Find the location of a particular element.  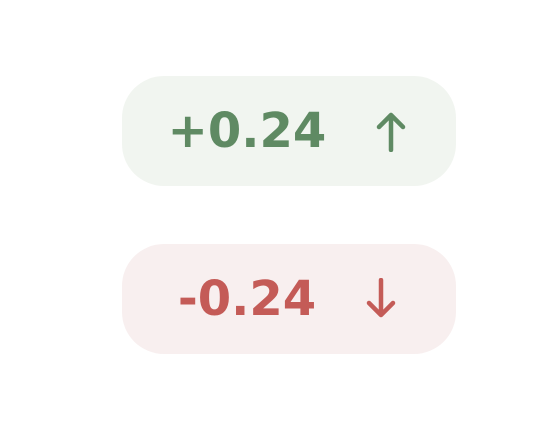

decrease-value: -0.24 is located at coordinates (247, 299).